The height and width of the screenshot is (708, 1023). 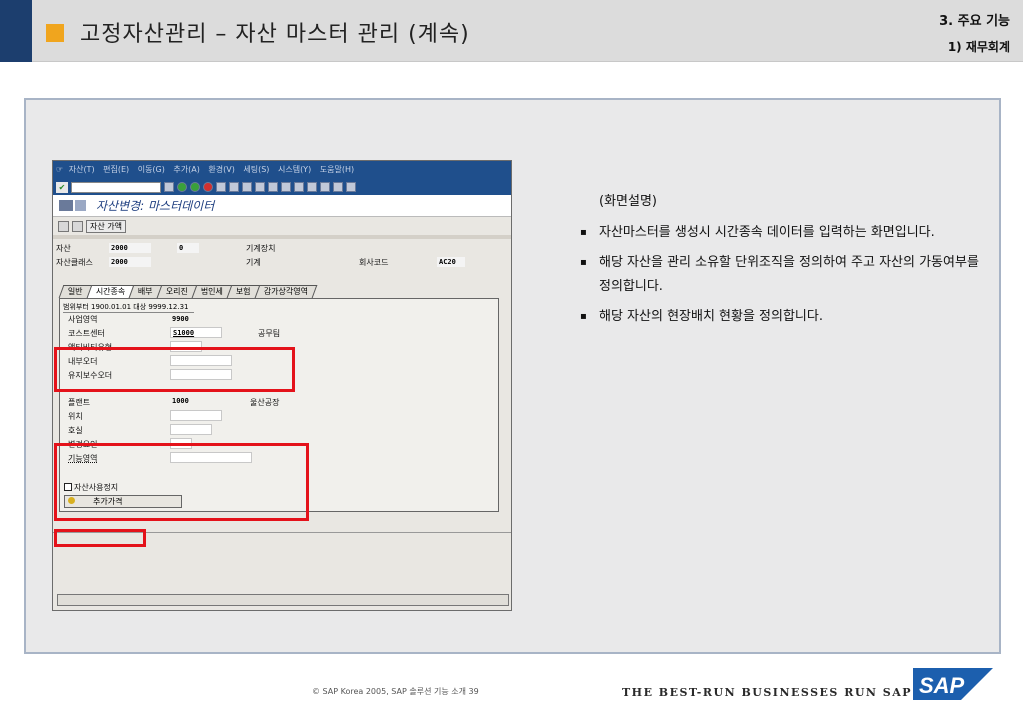 What do you see at coordinates (221, 169) in the screenshot?
I see `menu-item-environment: 환경(V)` at bounding box center [221, 169].